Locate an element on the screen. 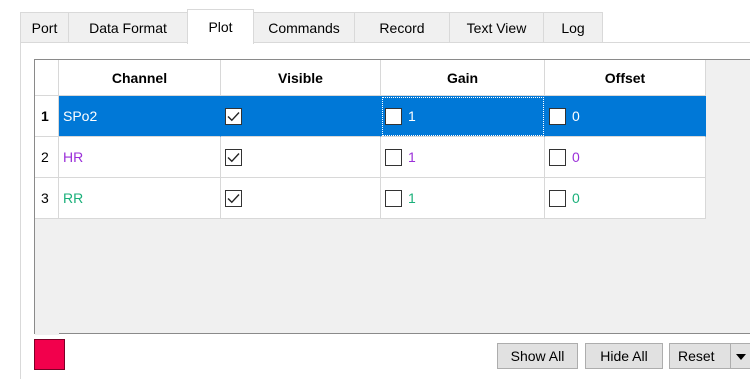 The image size is (750, 379). column-header-channel: Channel is located at coordinates (140, 78).